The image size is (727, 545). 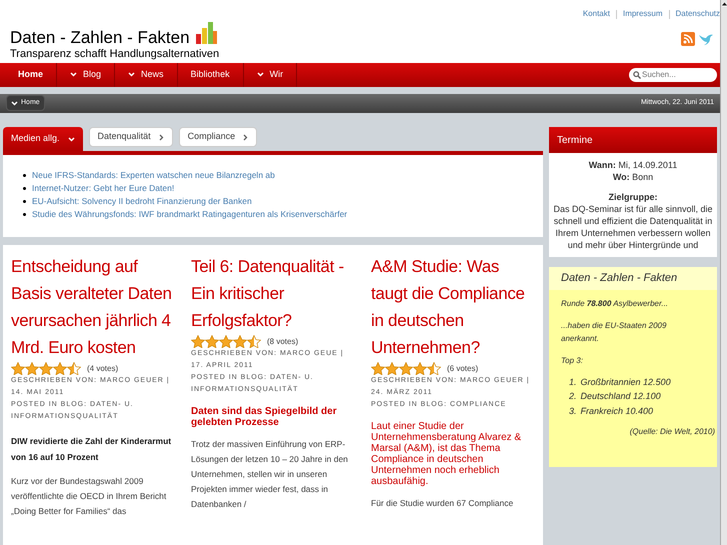 What do you see at coordinates (454, 307) in the screenshot?
I see `article-title: A&M Studie: Was taugt die Compliance in deutschen Unternehmen?` at bounding box center [454, 307].